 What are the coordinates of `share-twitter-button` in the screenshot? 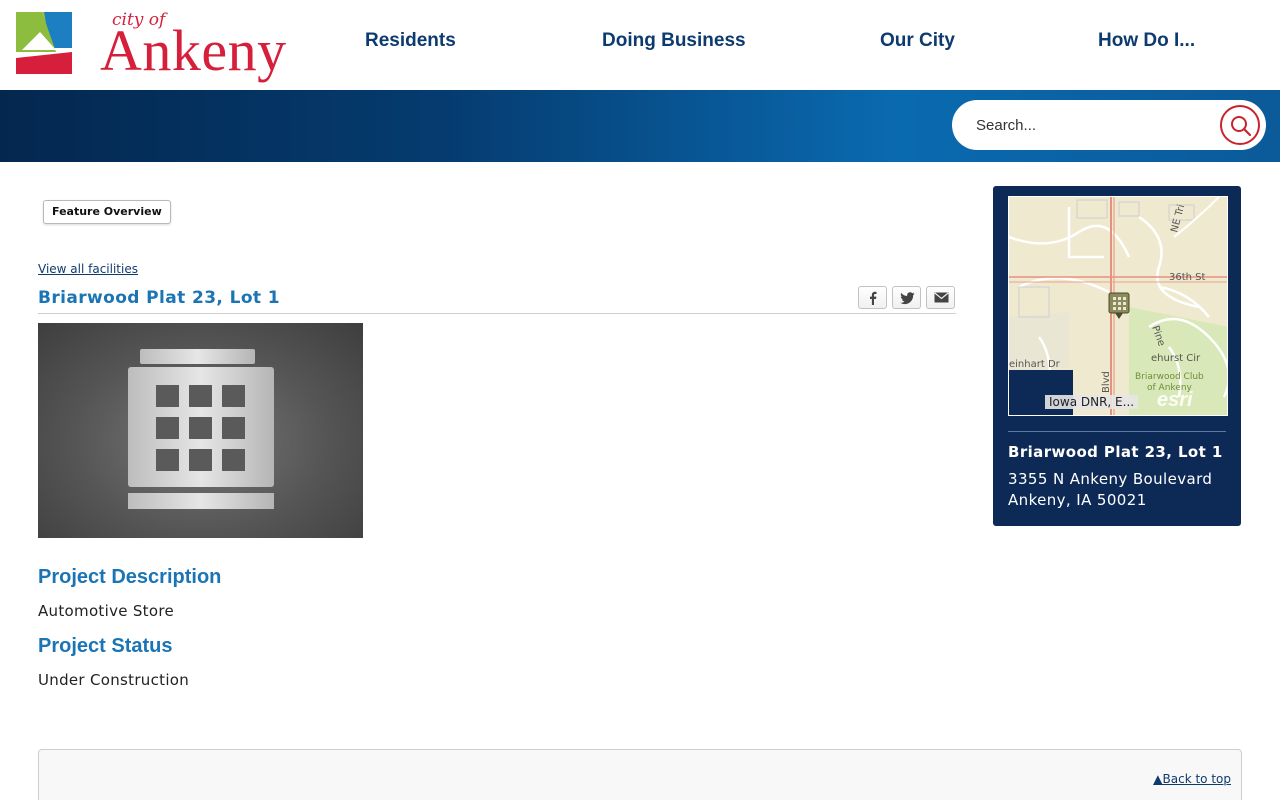 It's located at (906, 297).